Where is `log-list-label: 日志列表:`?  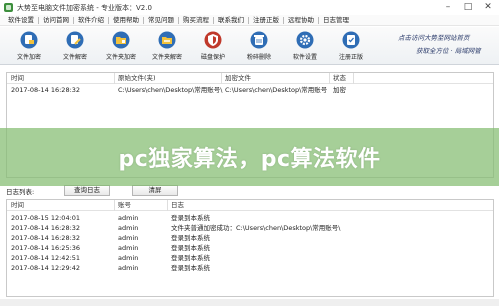 log-list-label: 日志列表: is located at coordinates (20, 192).